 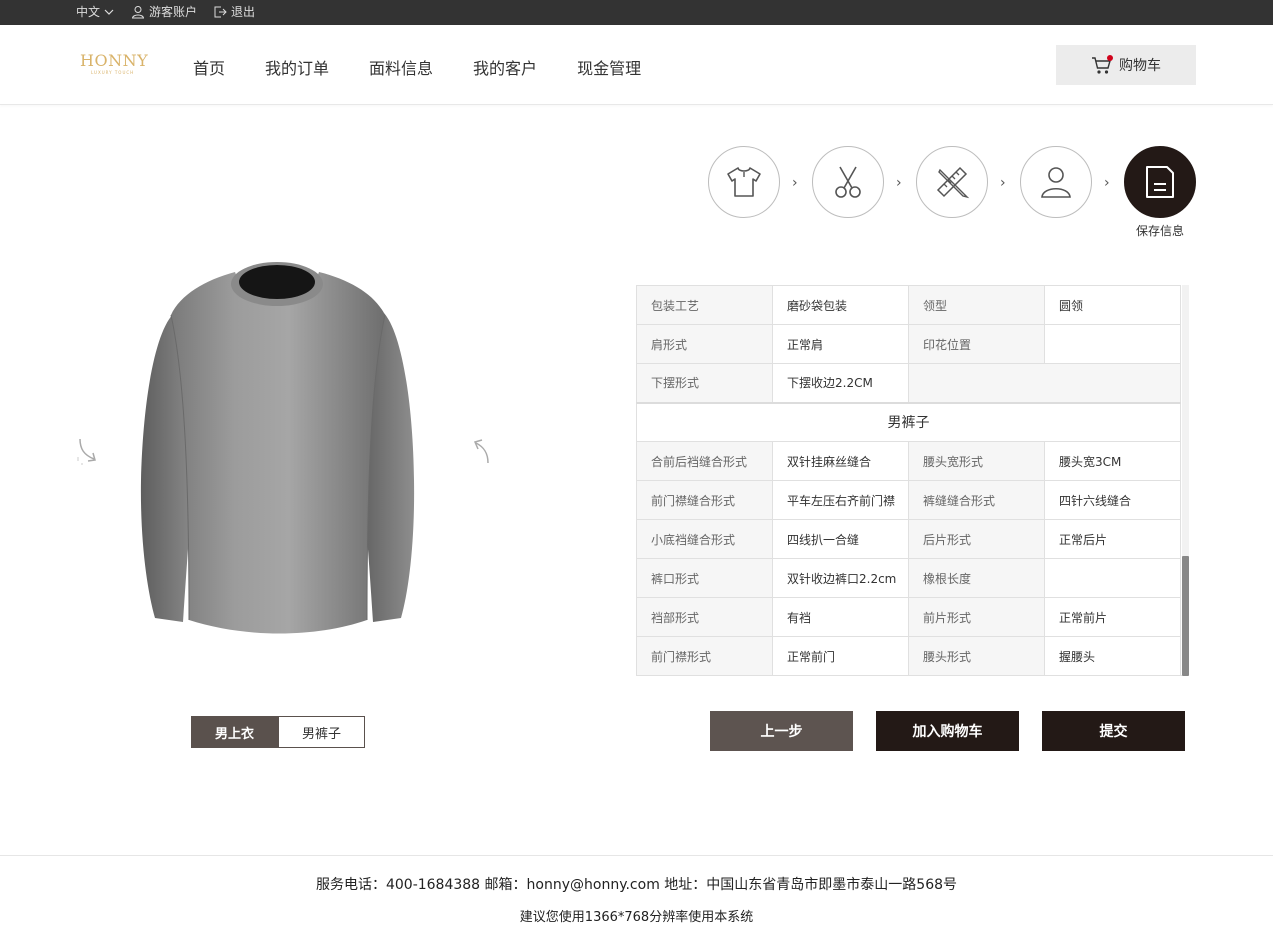 I want to click on spec-label: 包装工艺, so click(x=704, y=305).